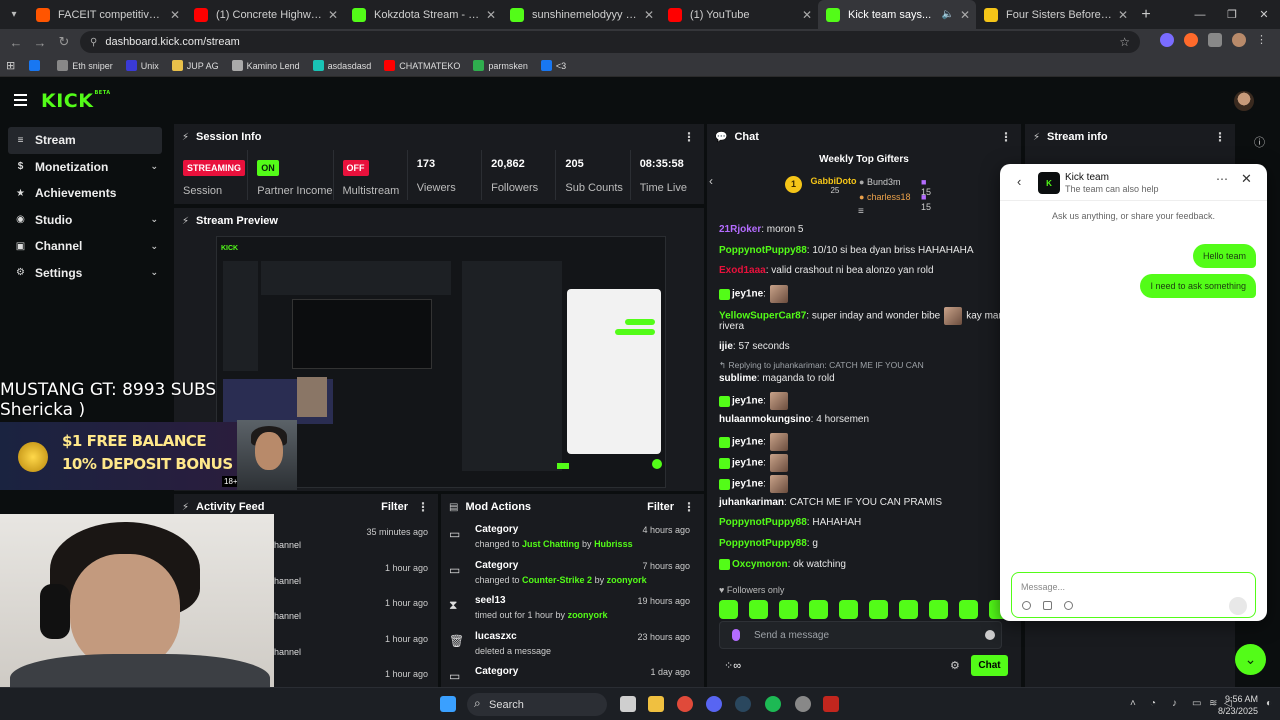  I want to click on back-icon: ←, so click(16, 42).